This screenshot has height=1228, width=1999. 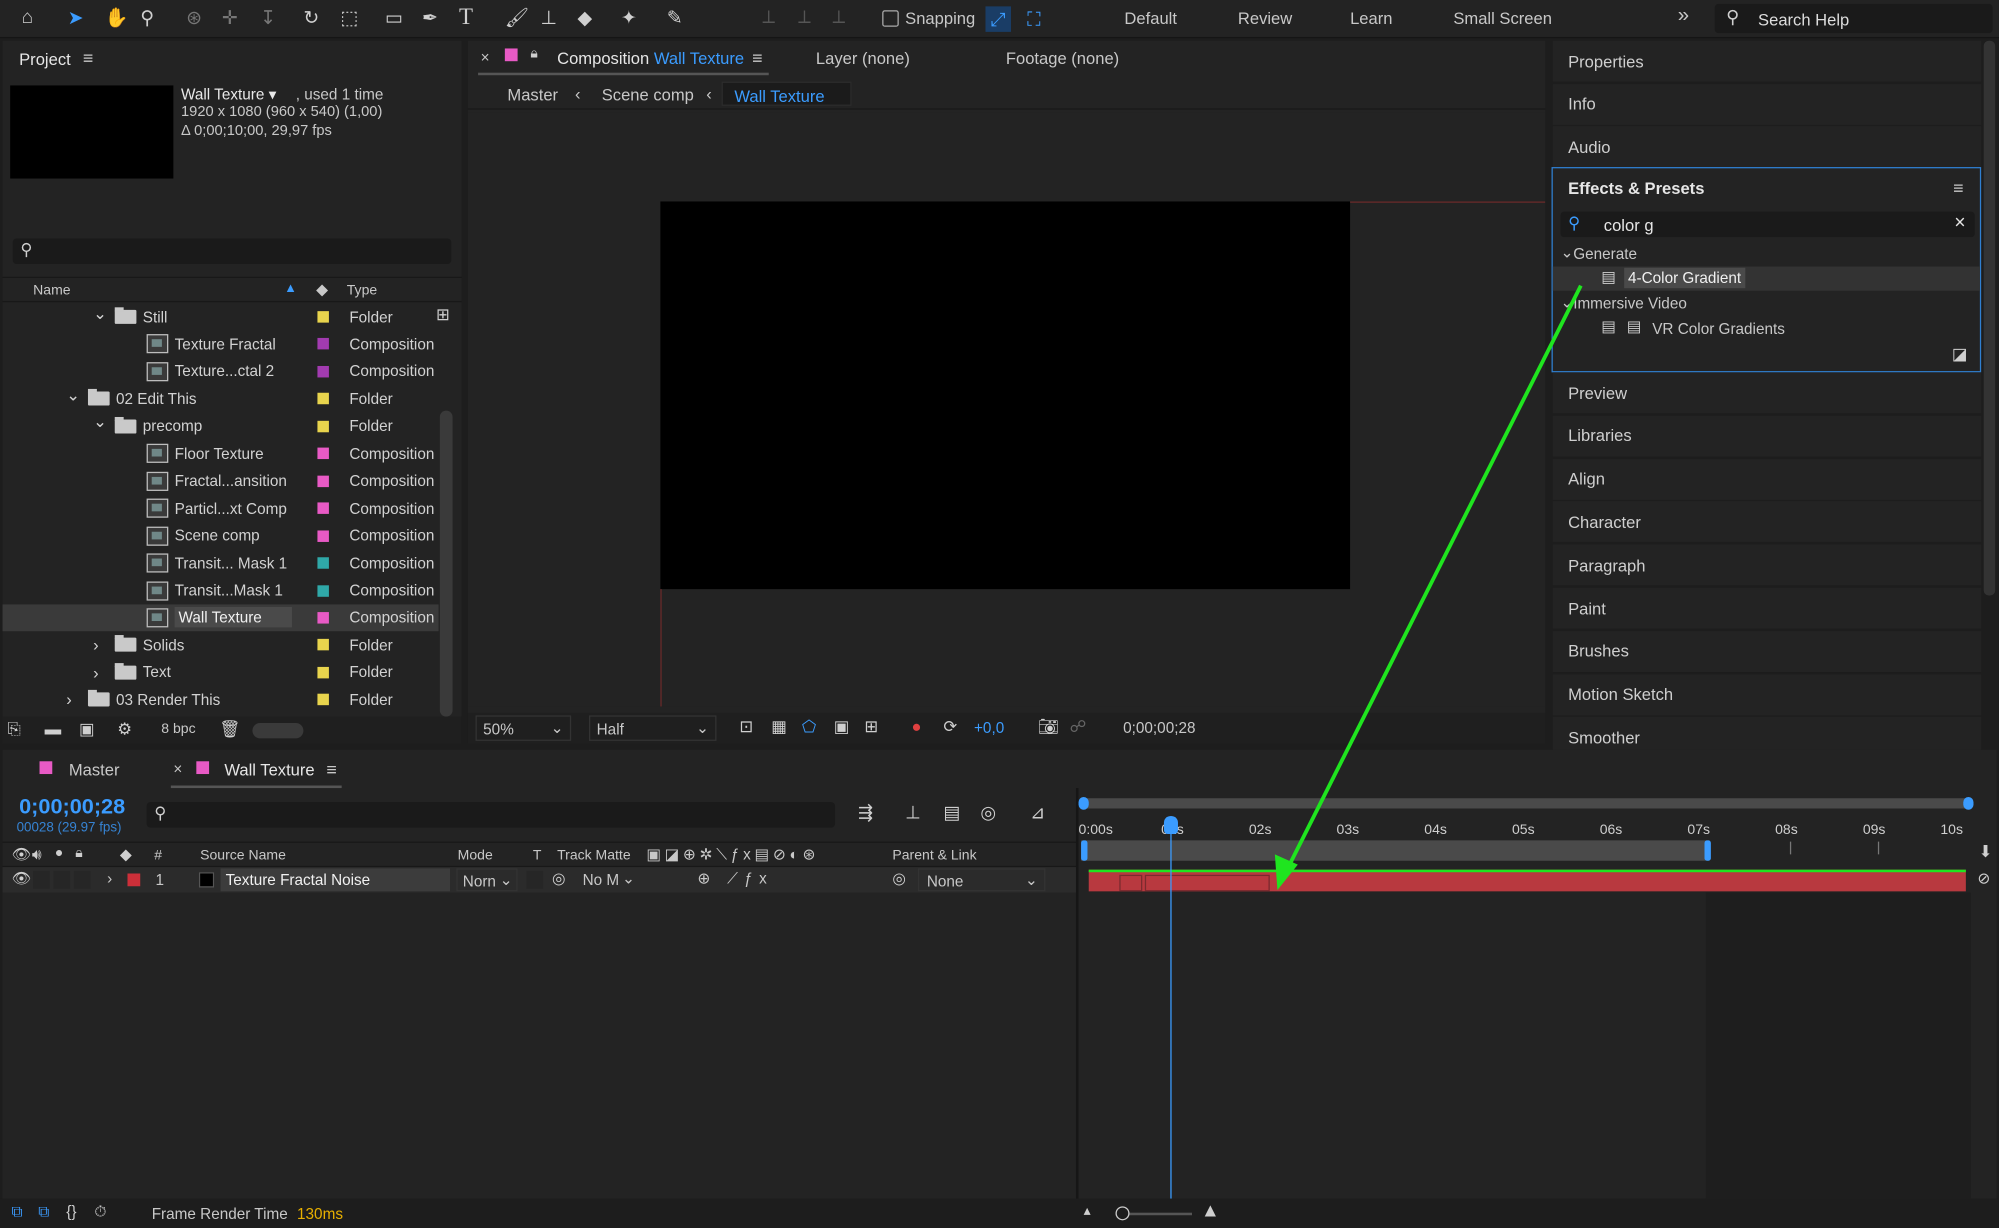 What do you see at coordinates (1766, 278) in the screenshot?
I see `effect-item-4-color-gradient: ▤ 4-Color Gradient` at bounding box center [1766, 278].